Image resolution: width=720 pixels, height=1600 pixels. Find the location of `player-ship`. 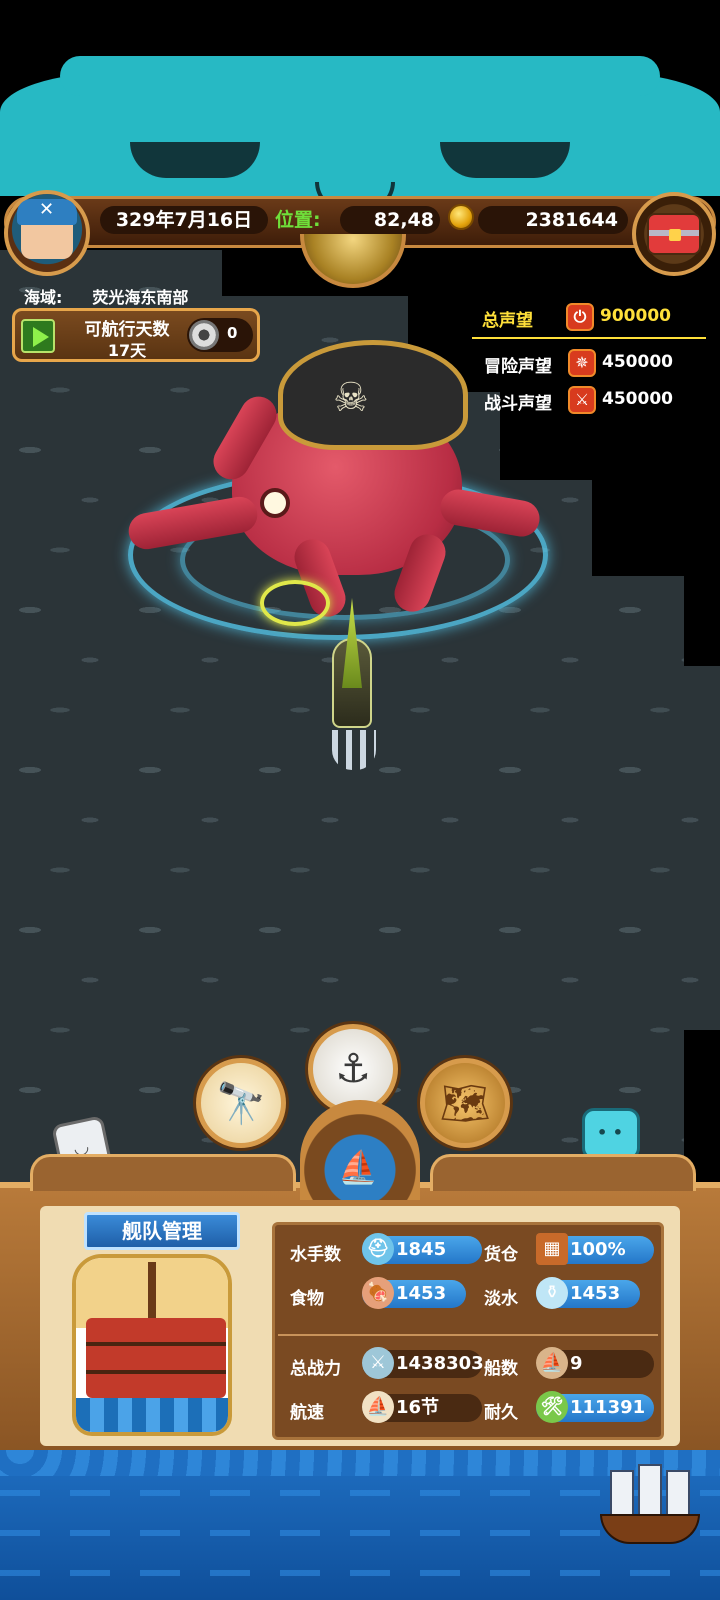

player-ship is located at coordinates (352, 663).